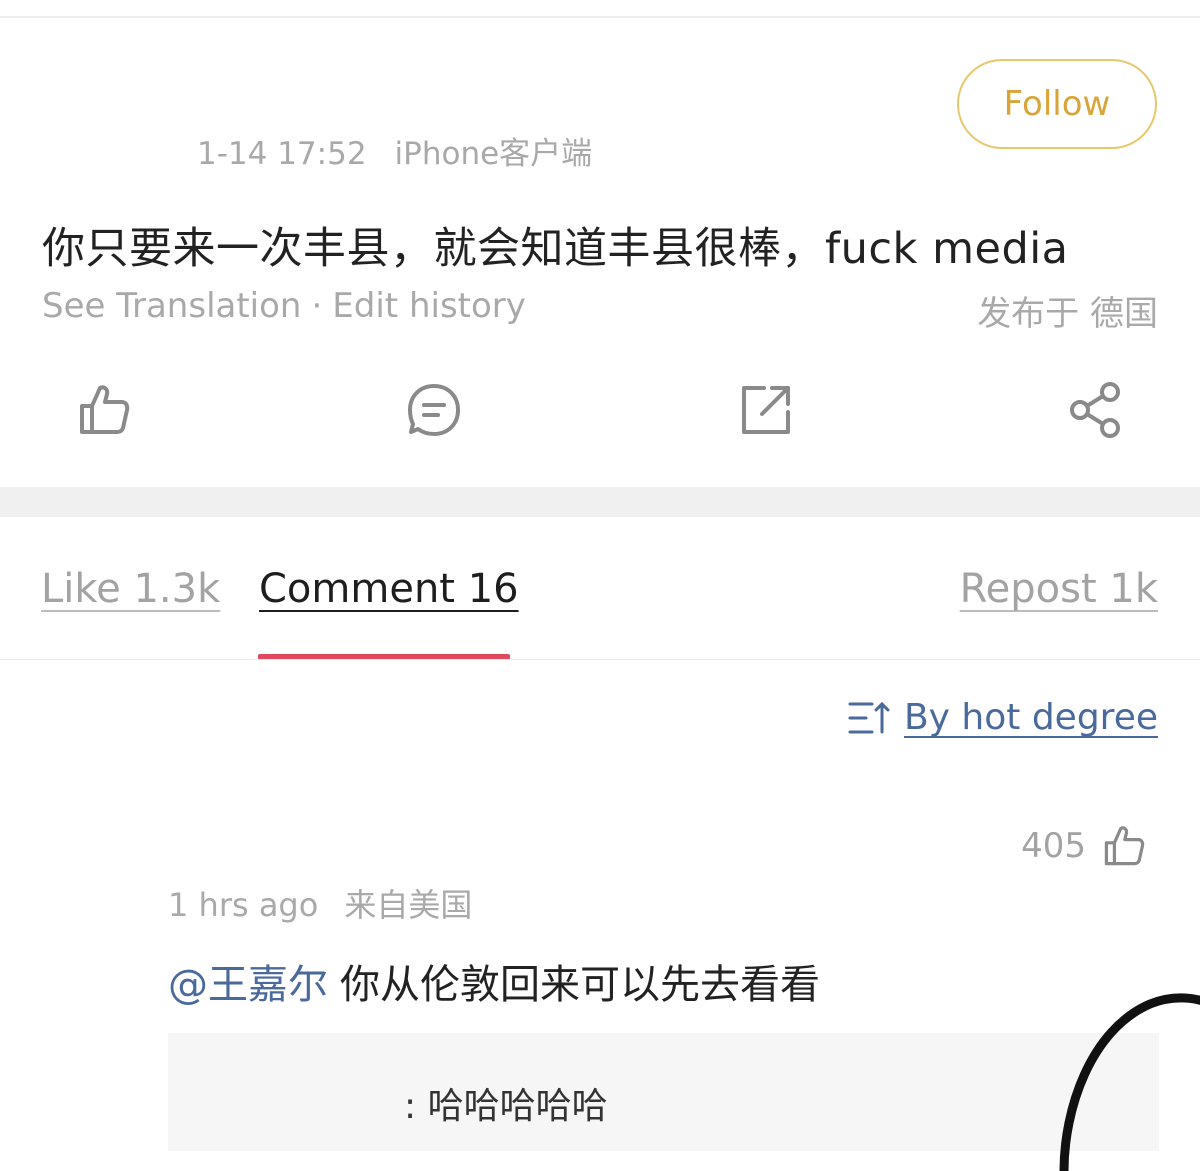  Describe the element at coordinates (1057, 104) in the screenshot. I see `follow-button: Follow` at that location.